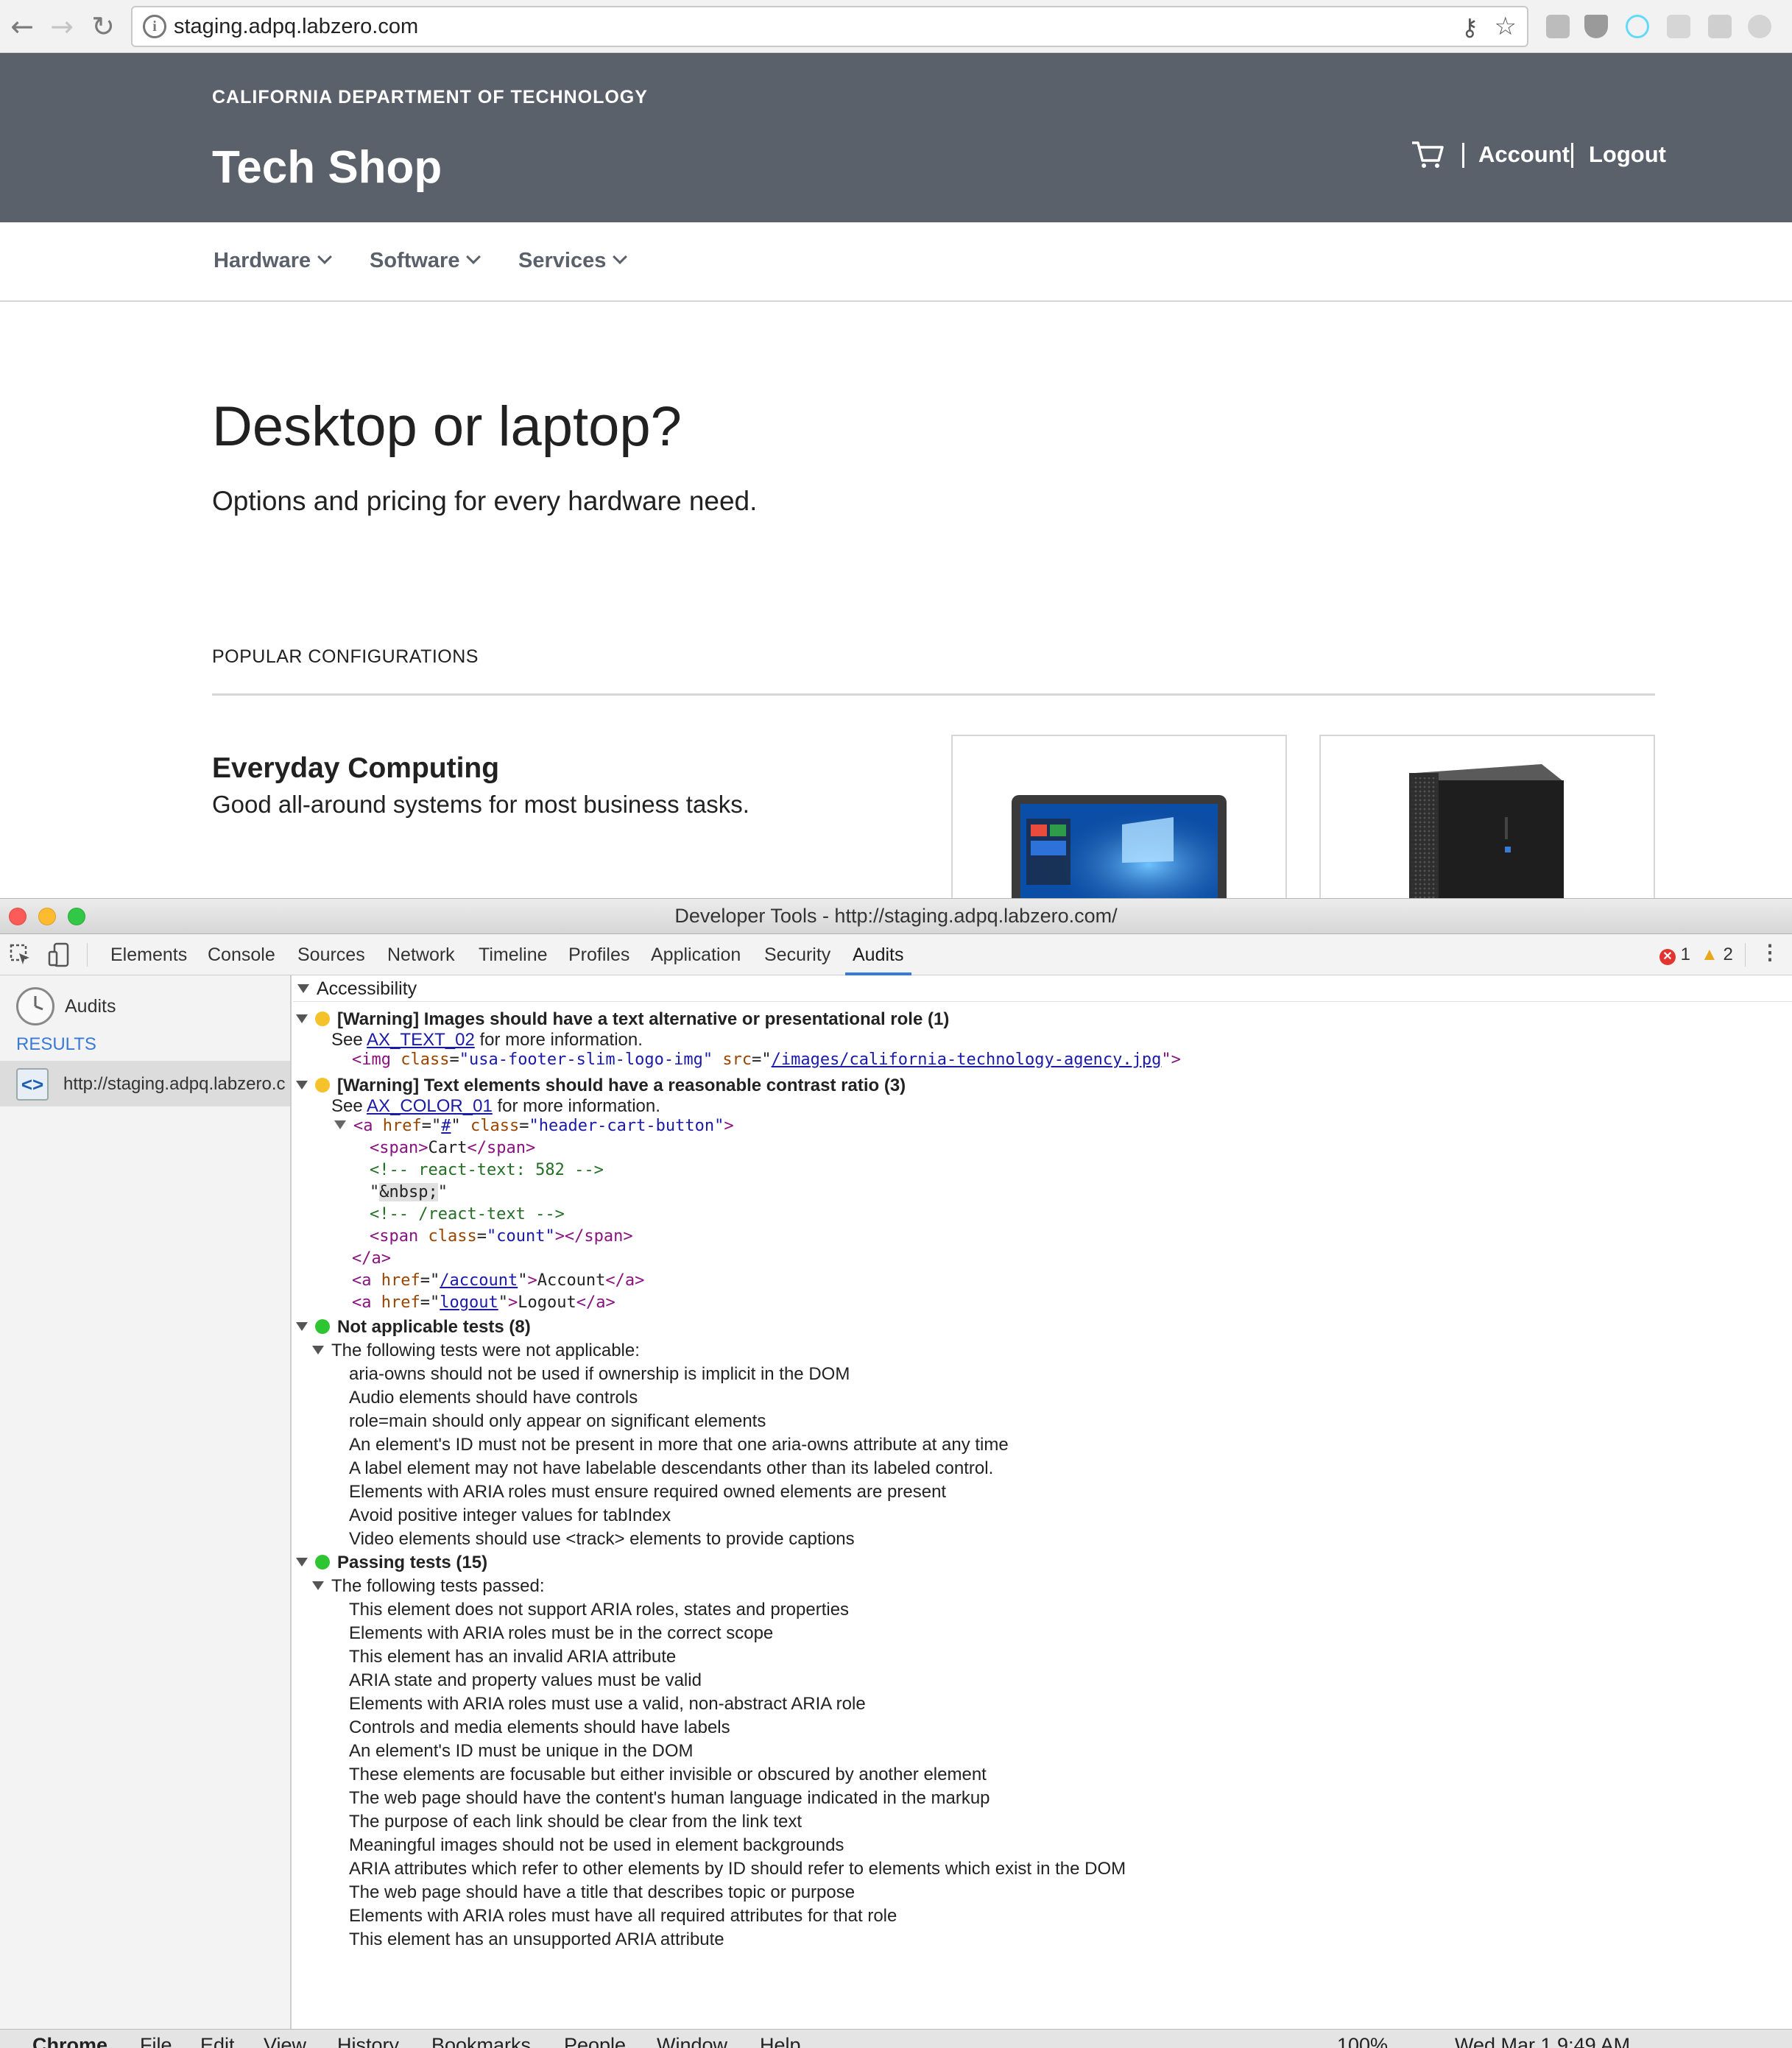 Image resolution: width=1792 pixels, height=2048 pixels. I want to click on result-item: <> http://staging.adpq.labzero.c, so click(145, 1083).